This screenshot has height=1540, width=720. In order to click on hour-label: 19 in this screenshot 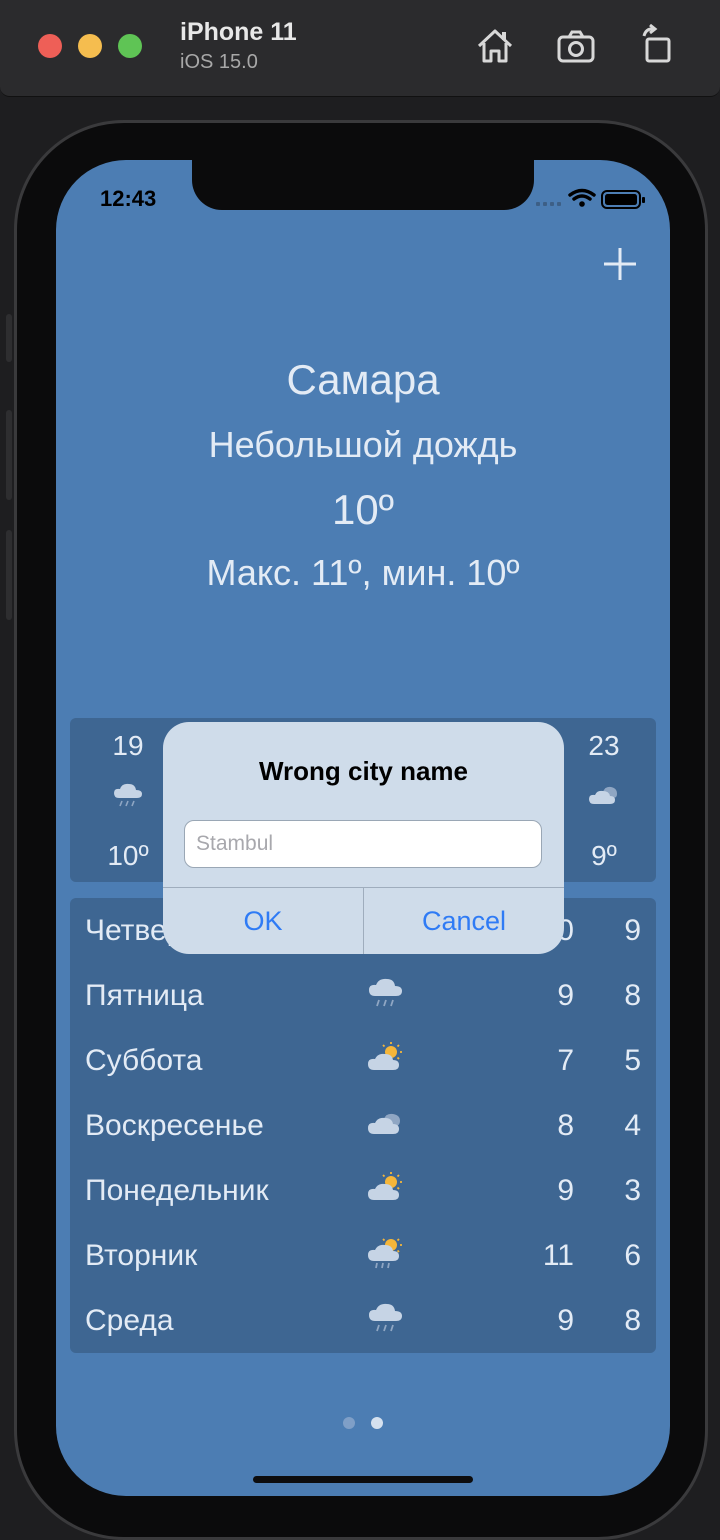, I will do `click(128, 745)`.